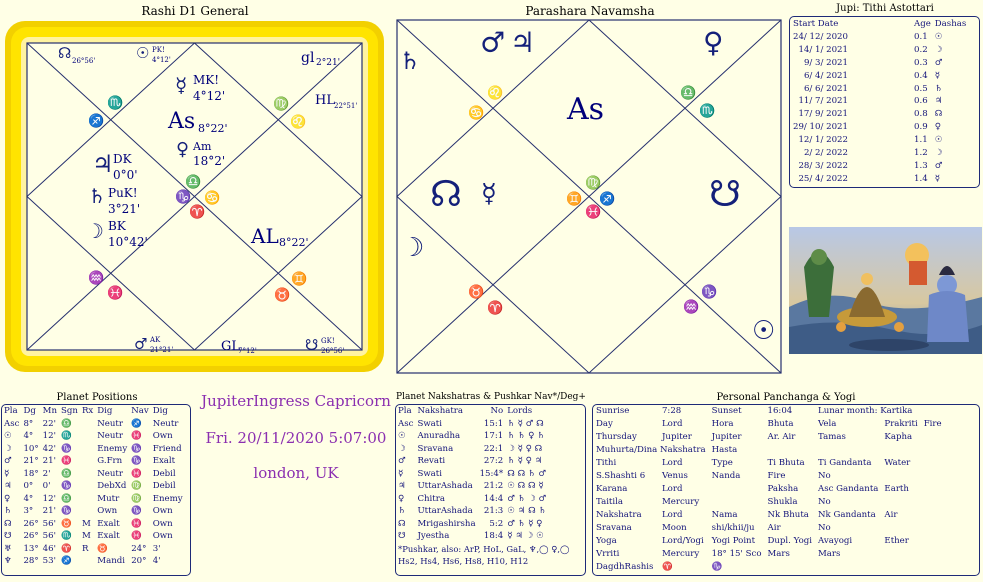  I want to click on table-row: Vrriti Mercury 18° 15' Sco Mars Mars, so click(718, 554).